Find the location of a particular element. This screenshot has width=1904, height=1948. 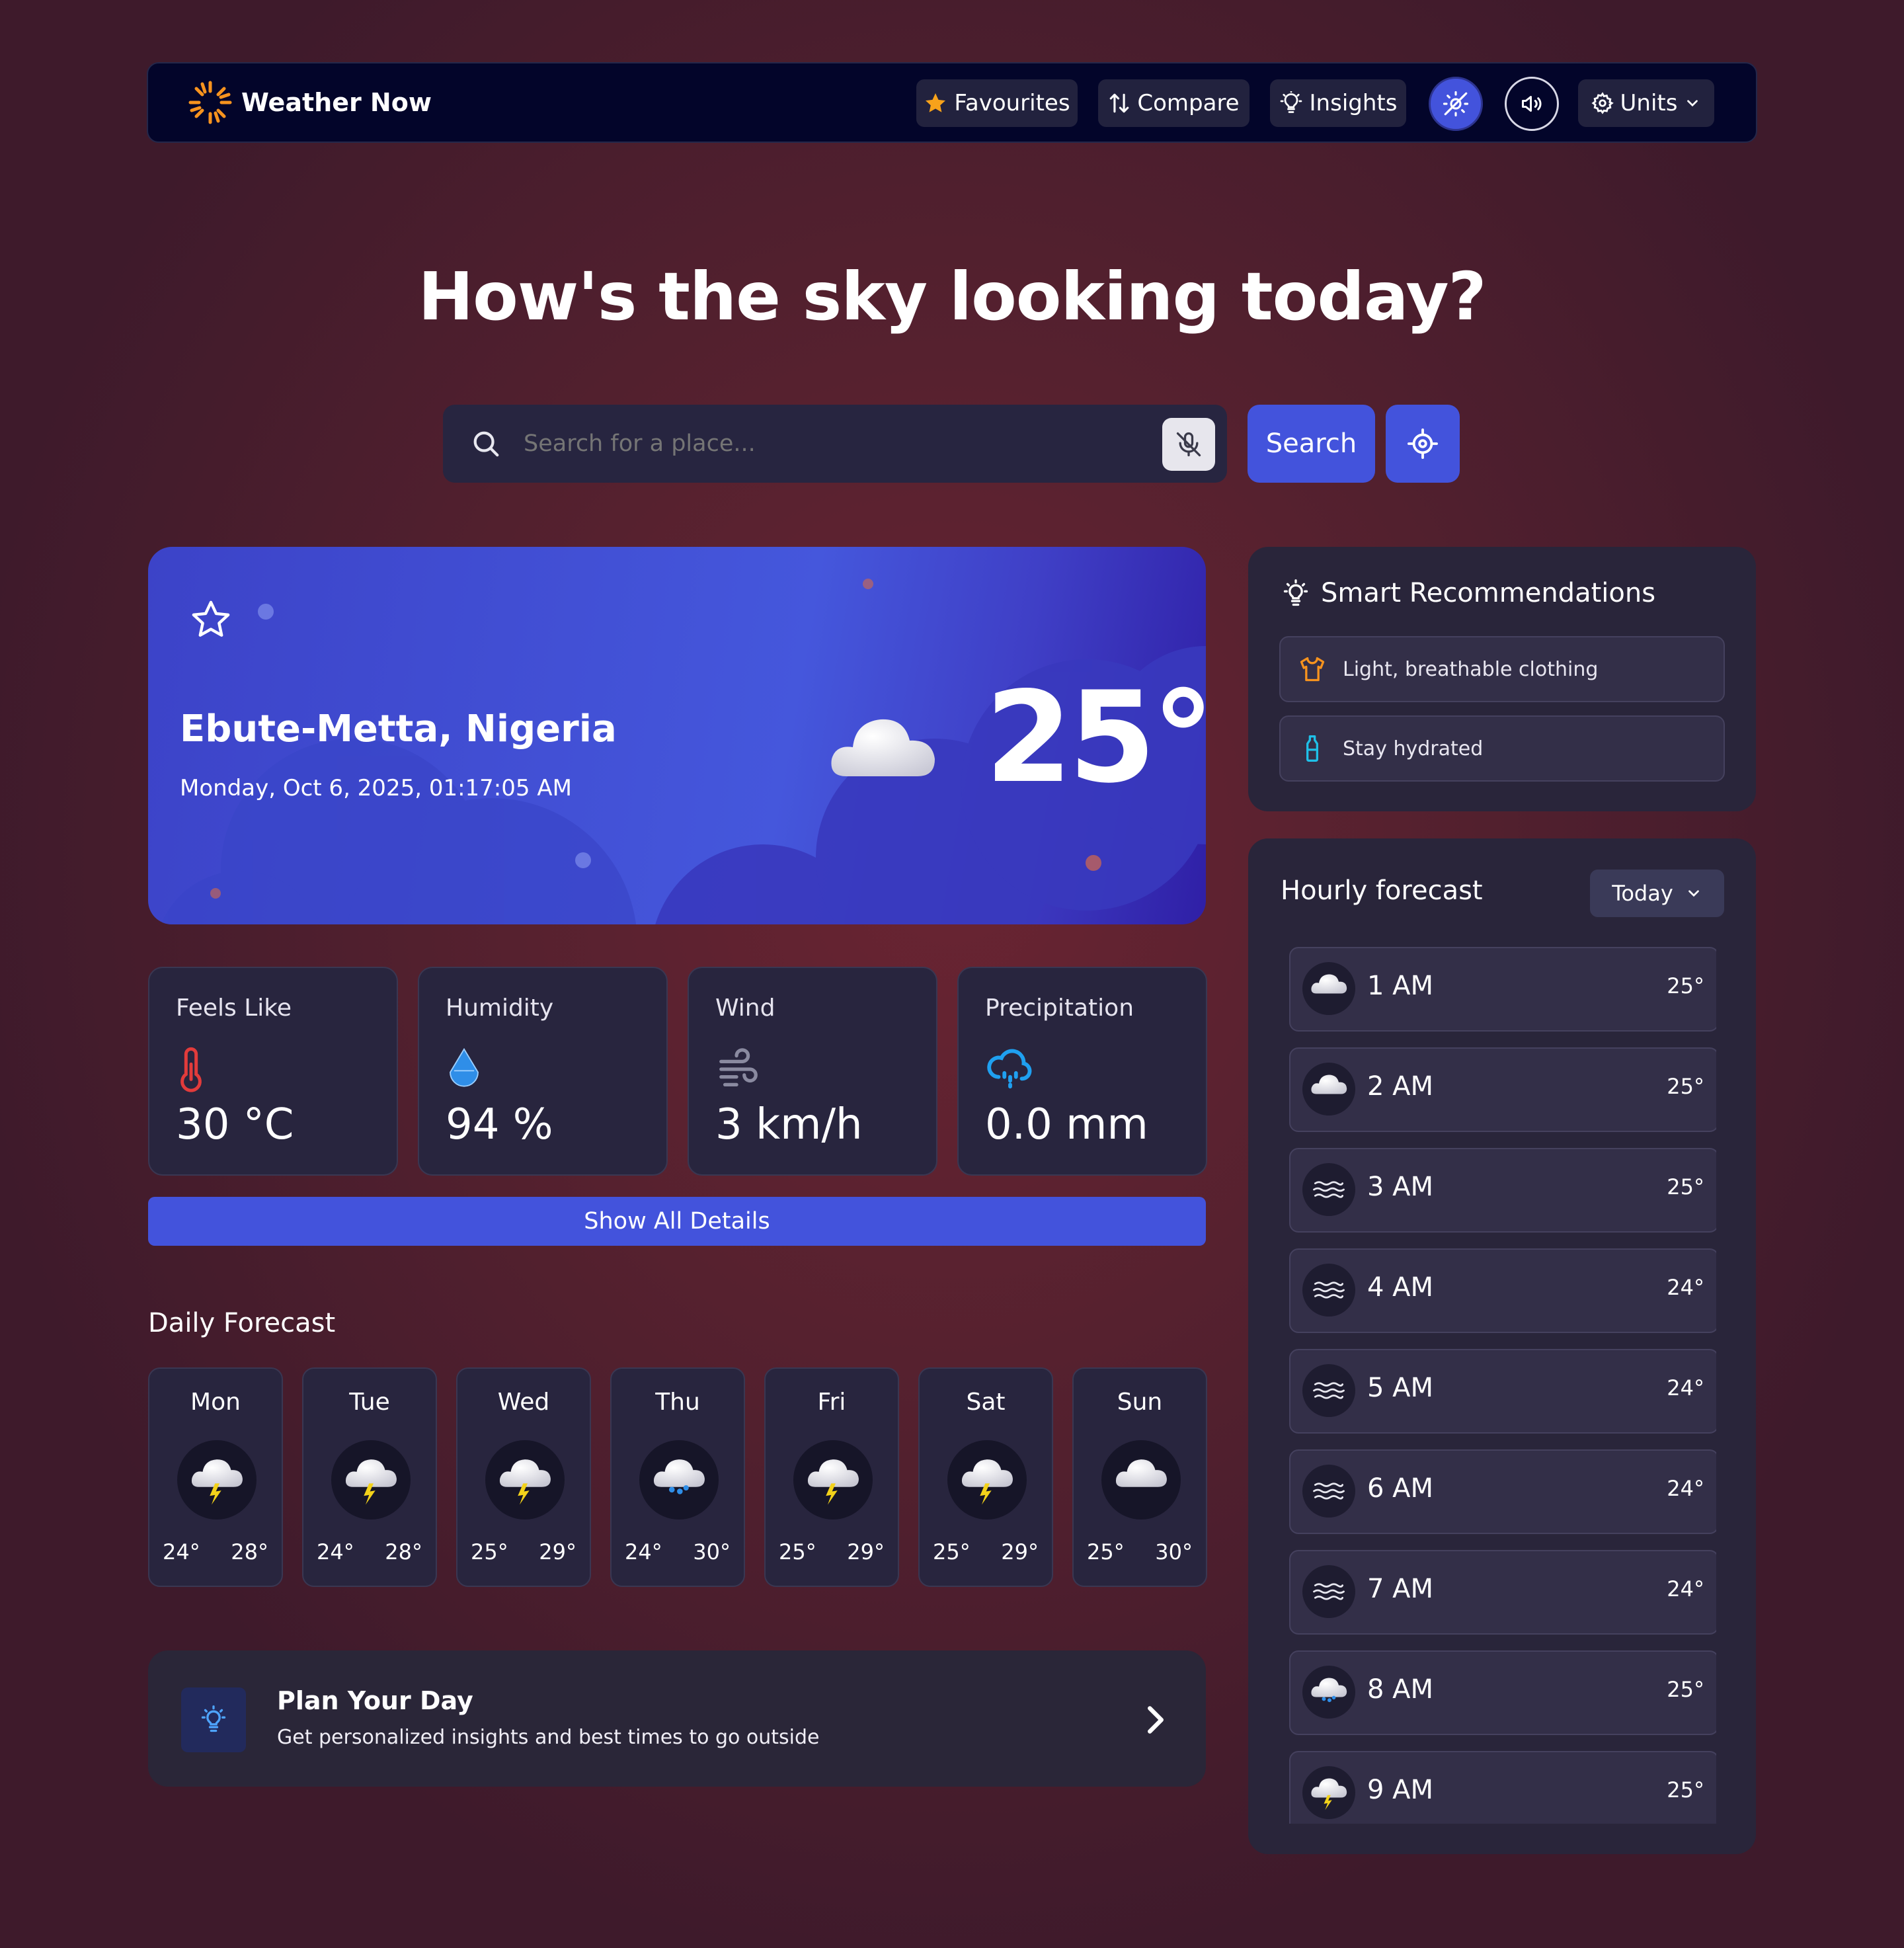

app-name: Weather Now is located at coordinates (336, 102).